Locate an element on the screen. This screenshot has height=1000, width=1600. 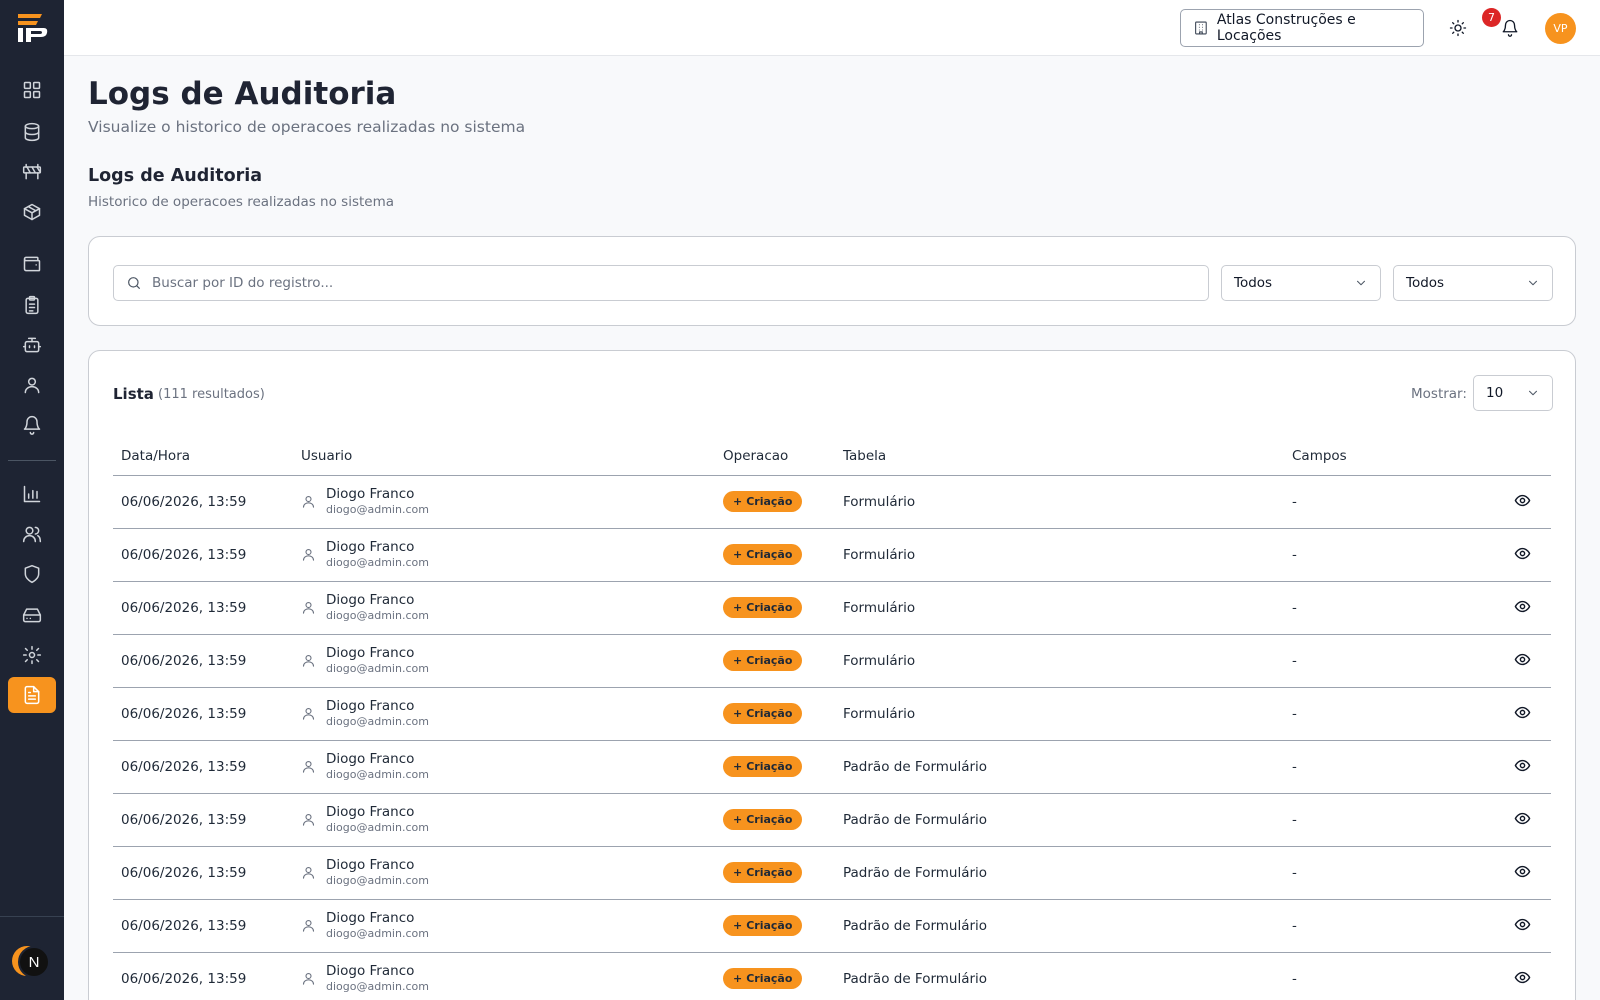
filter-select-2: Todos is located at coordinates (1473, 283).